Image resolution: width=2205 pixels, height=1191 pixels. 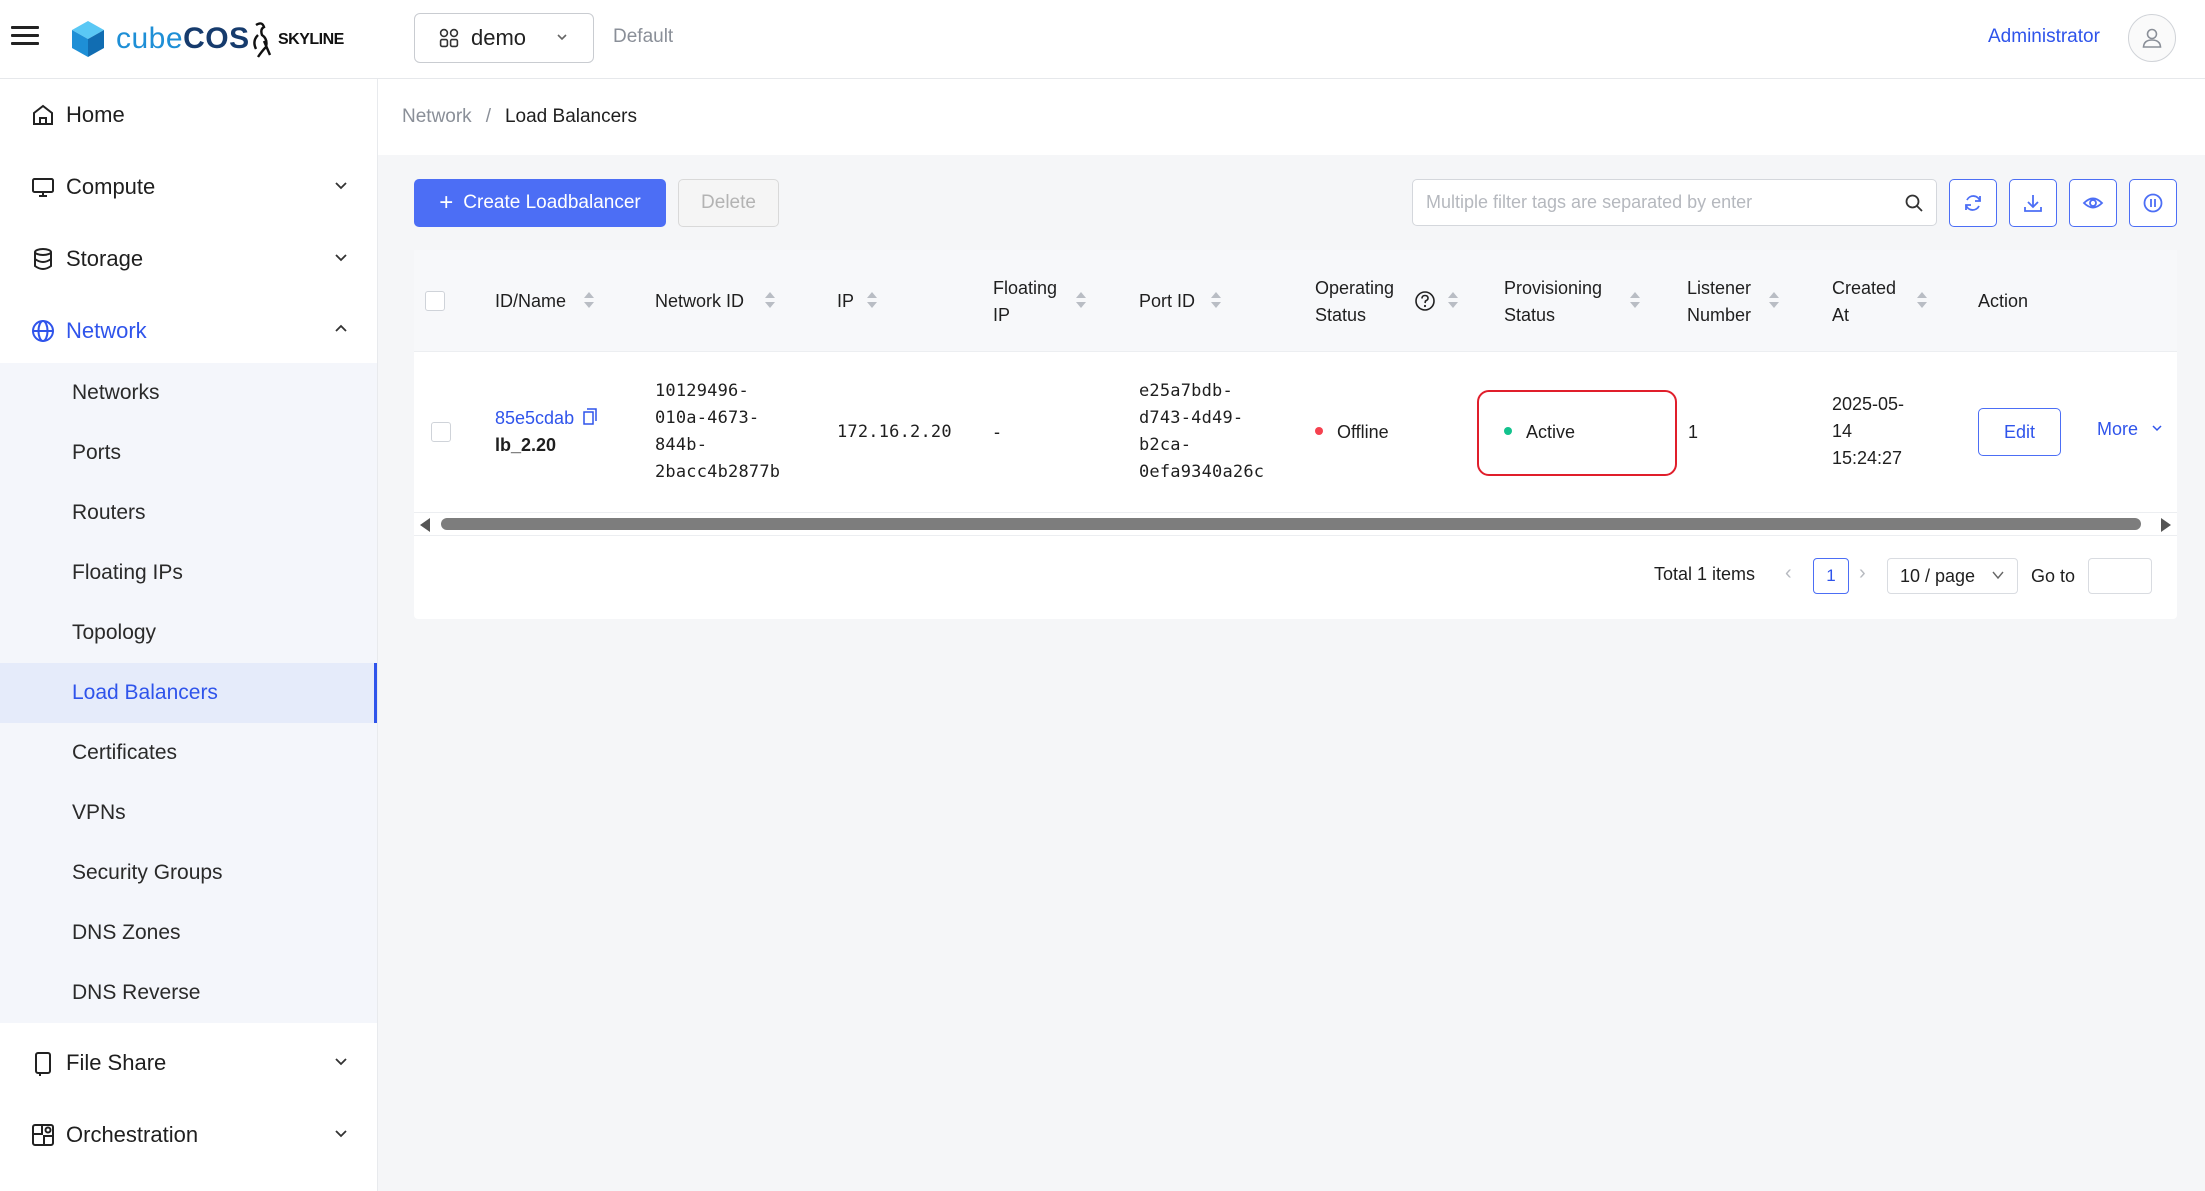 What do you see at coordinates (1291, 117) in the screenshot?
I see `breadcrumb: Network / Load Balancers` at bounding box center [1291, 117].